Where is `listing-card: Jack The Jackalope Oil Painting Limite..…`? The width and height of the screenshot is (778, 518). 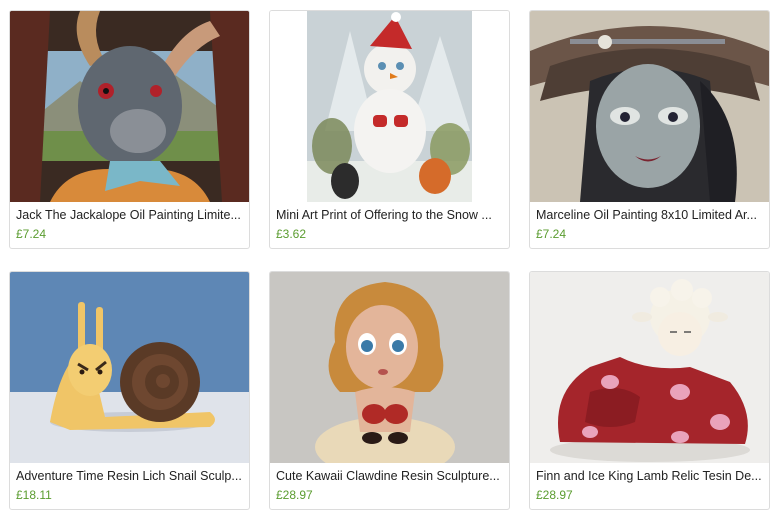 listing-card: Jack The Jackalope Oil Painting Limite..… is located at coordinates (129, 129).